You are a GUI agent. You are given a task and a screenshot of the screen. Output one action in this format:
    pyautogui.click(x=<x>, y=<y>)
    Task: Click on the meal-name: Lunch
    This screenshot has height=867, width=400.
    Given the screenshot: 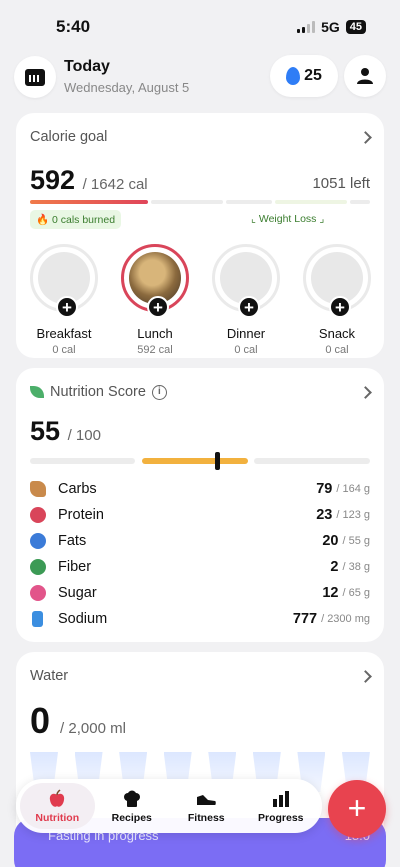 What is the action you would take?
    pyautogui.click(x=155, y=333)
    